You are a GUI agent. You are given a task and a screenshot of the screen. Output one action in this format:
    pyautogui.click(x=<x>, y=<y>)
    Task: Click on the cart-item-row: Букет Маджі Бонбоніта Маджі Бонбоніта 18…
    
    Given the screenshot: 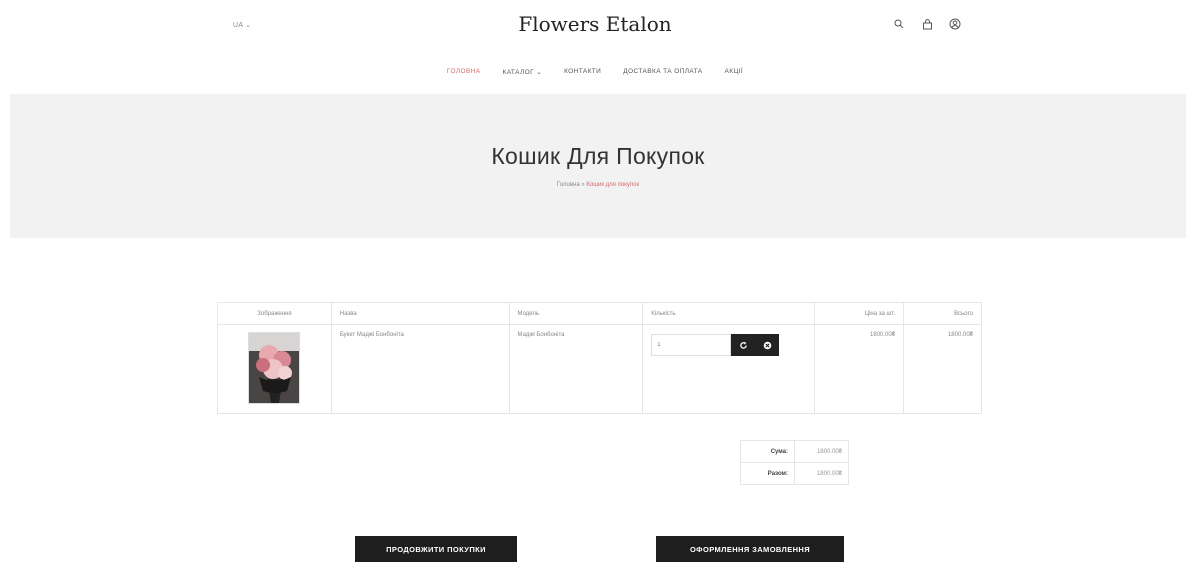 What is the action you would take?
    pyautogui.click(x=599, y=369)
    